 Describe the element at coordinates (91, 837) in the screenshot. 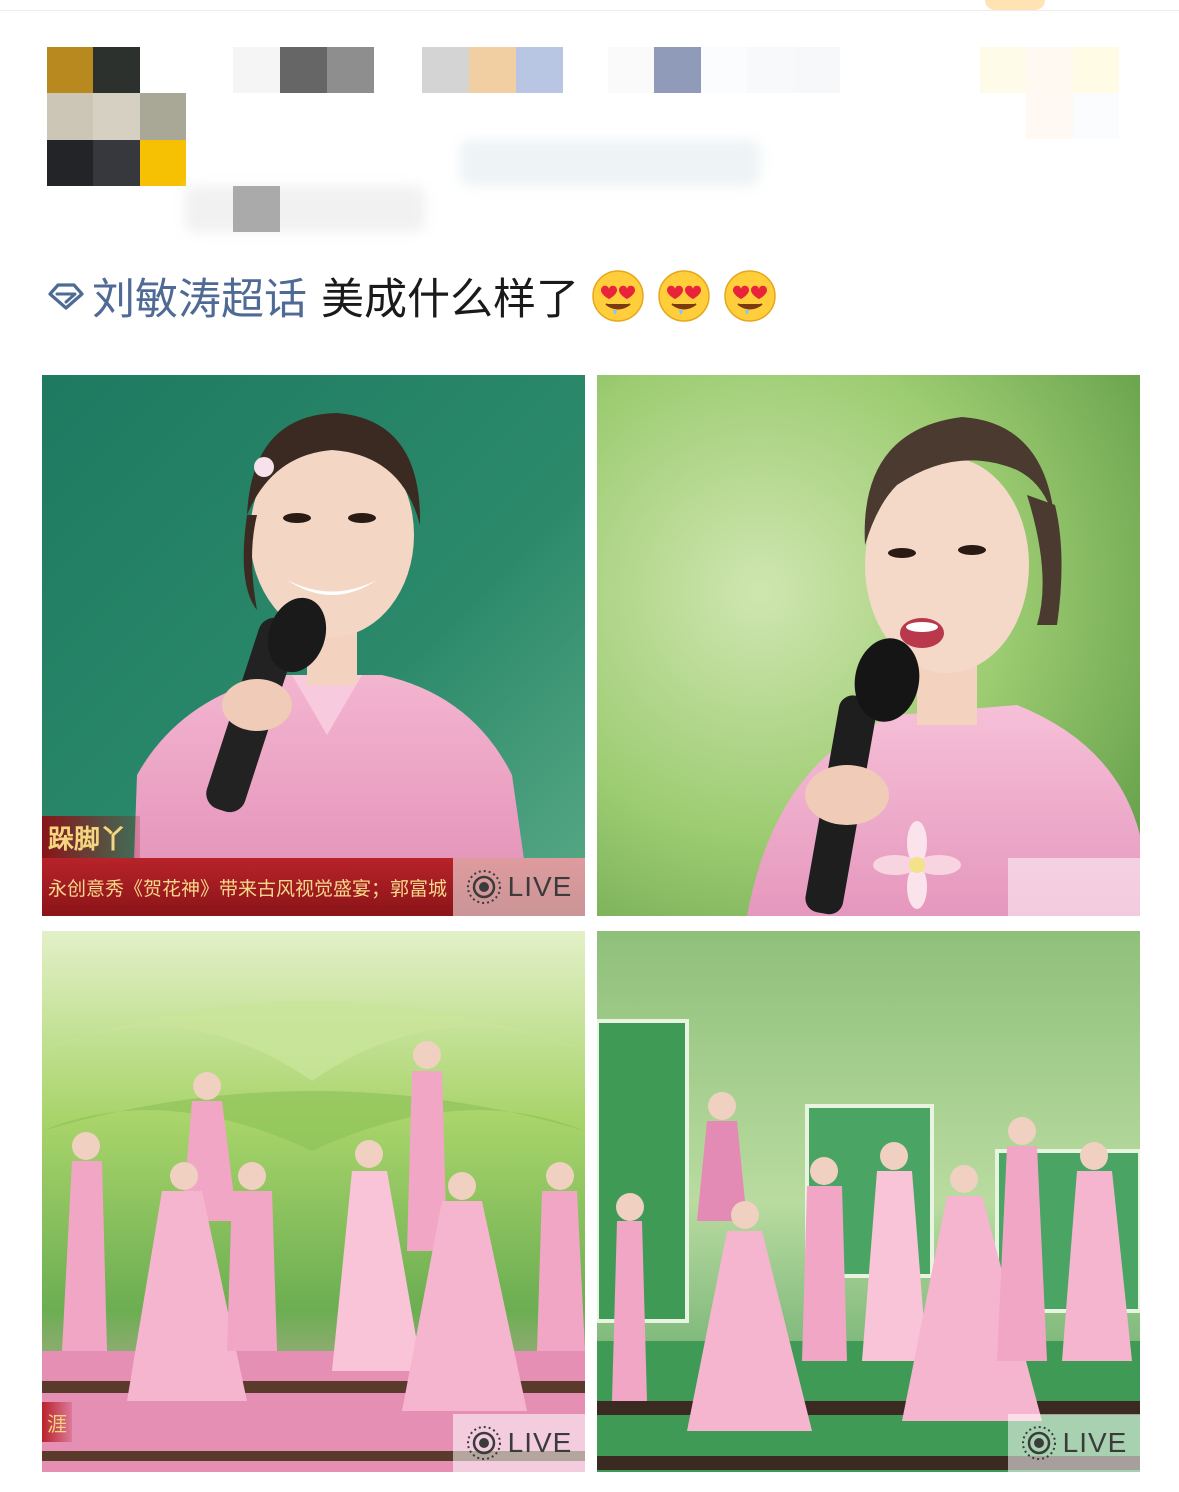

I see `tv-caption-tag: 跺脚丫` at that location.